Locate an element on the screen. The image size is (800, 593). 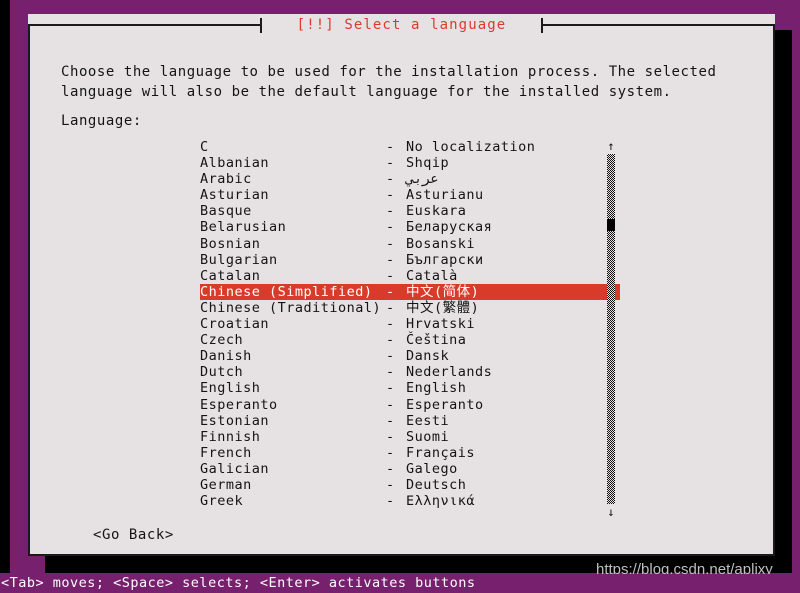
language-list-item: Esperanto - Esperanto is located at coordinates (410, 405).